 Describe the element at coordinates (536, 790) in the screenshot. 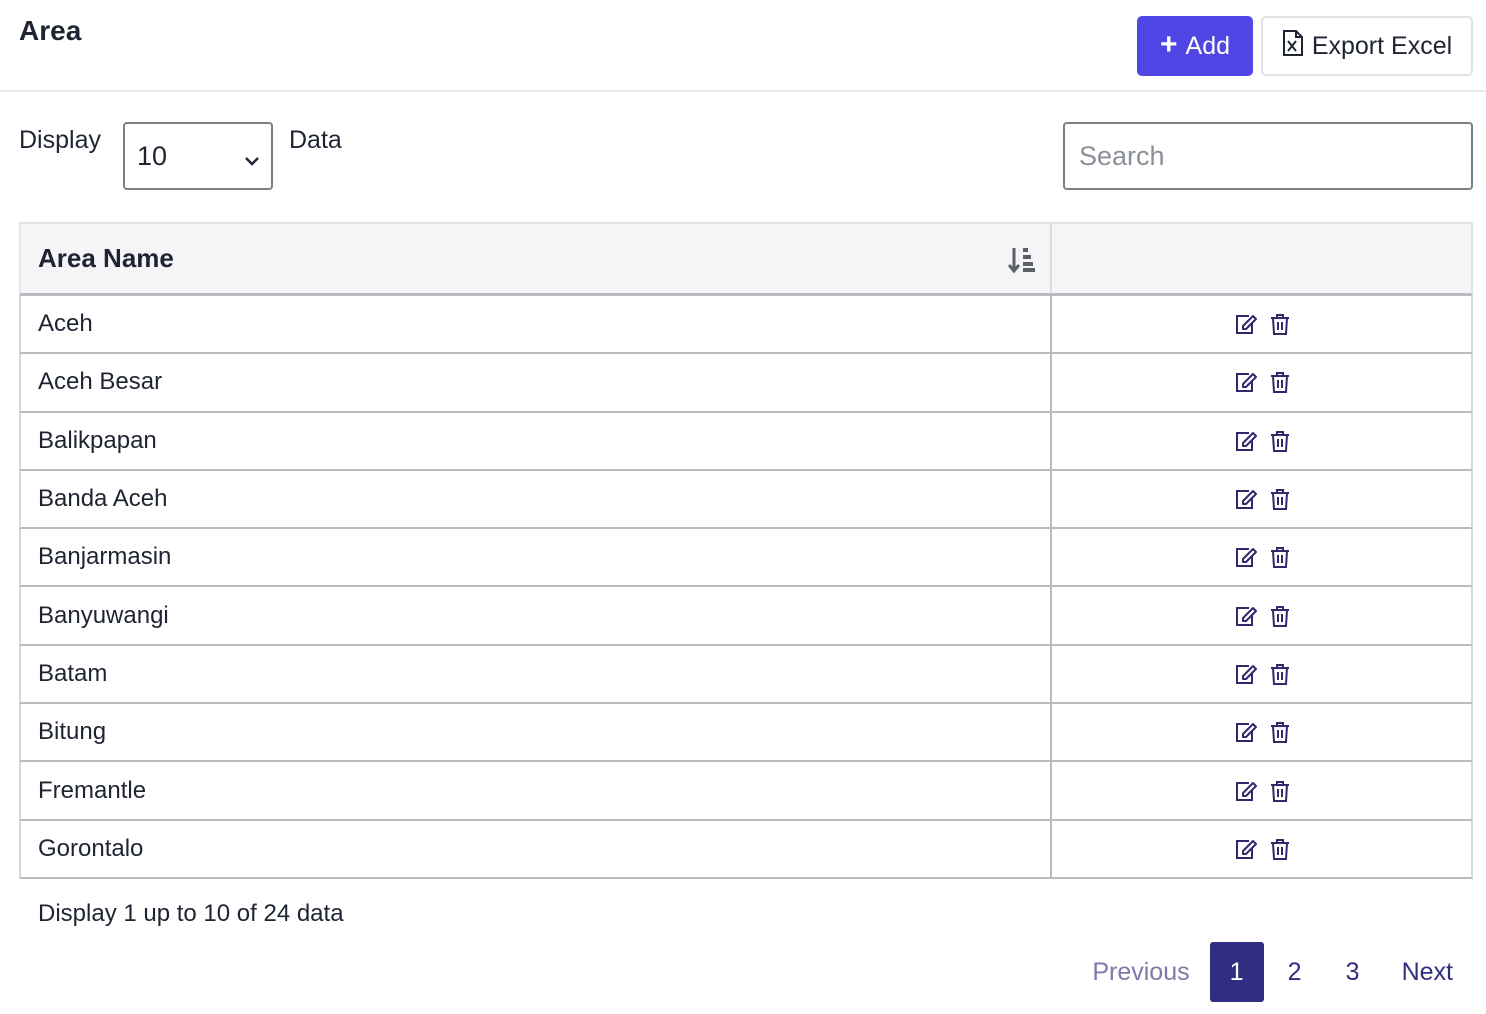

I see `area-name-cell: Fremantle` at that location.